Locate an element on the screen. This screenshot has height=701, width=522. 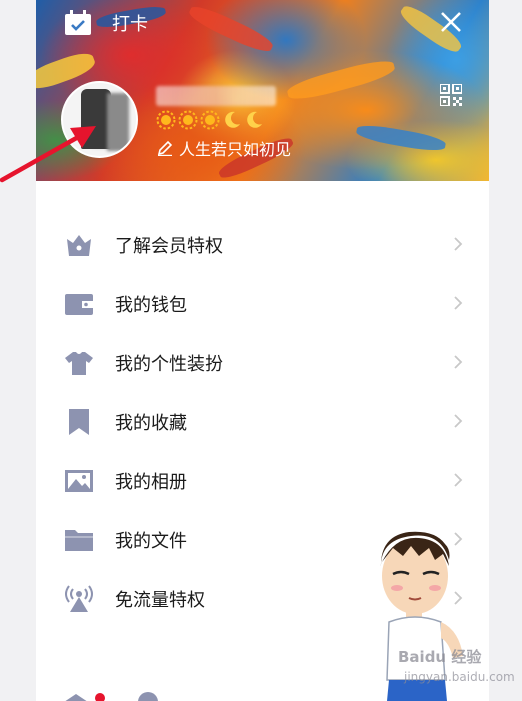
calendar-check-icon is located at coordinates (78, 22).